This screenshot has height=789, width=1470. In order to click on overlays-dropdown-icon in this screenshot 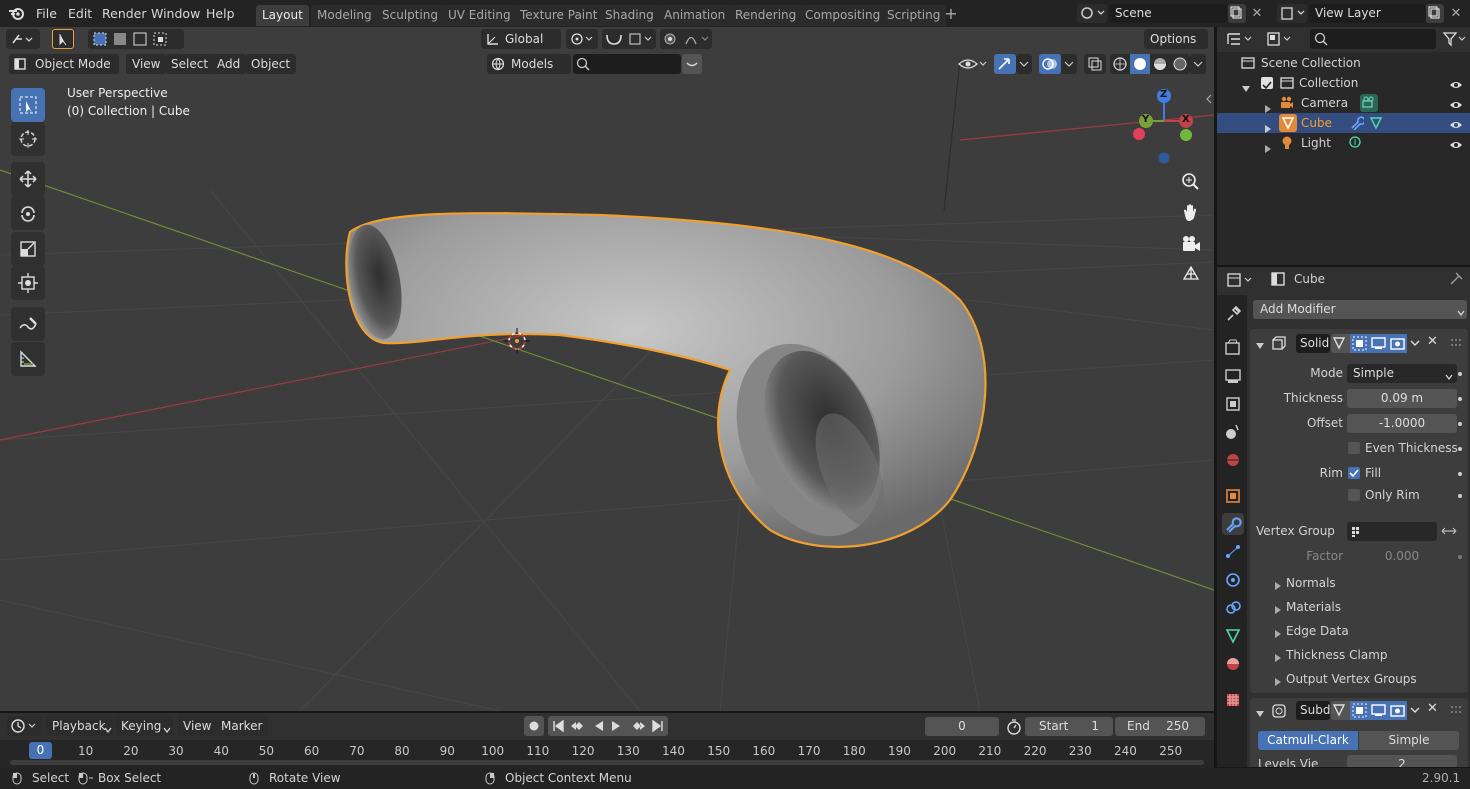, I will do `click(1069, 64)`.